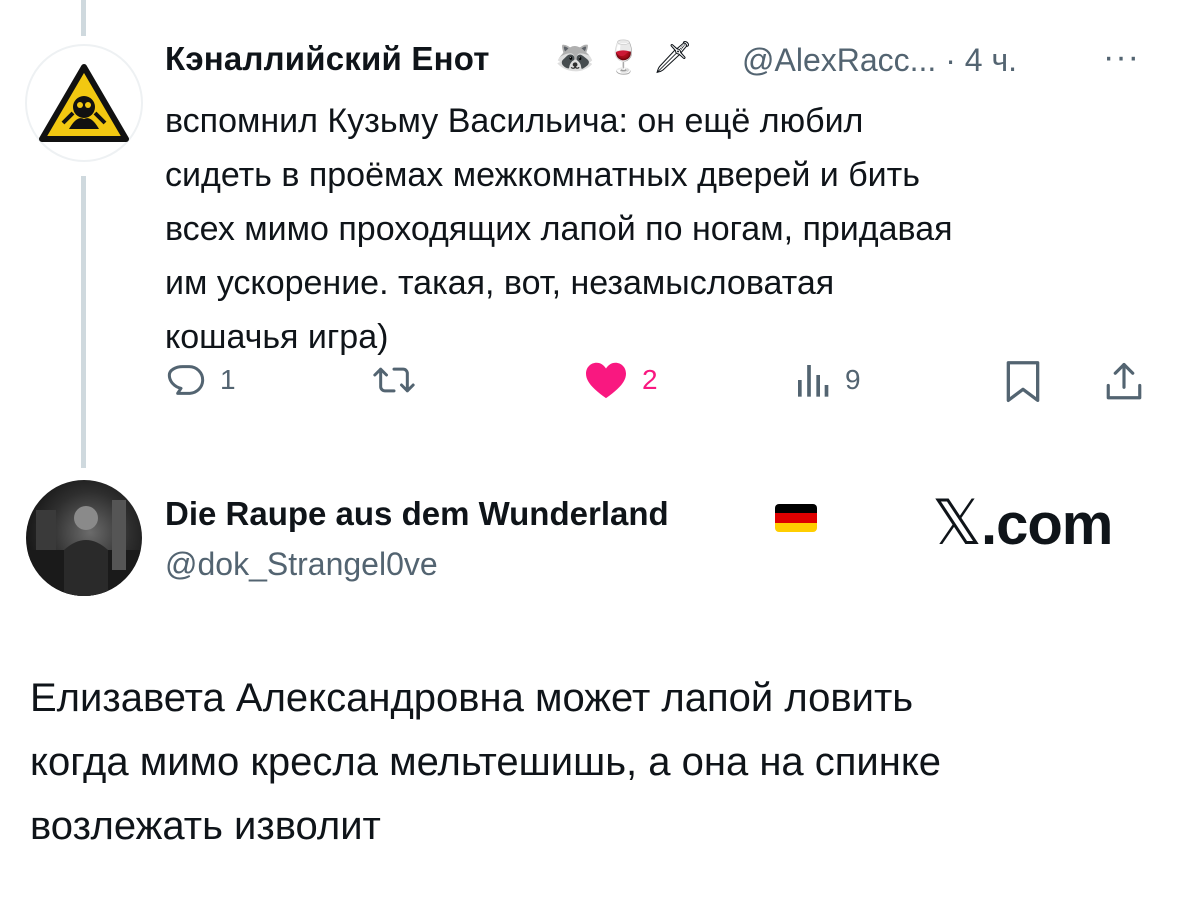 This screenshot has width=1178, height=918. I want to click on views-count: 9, so click(853, 379).